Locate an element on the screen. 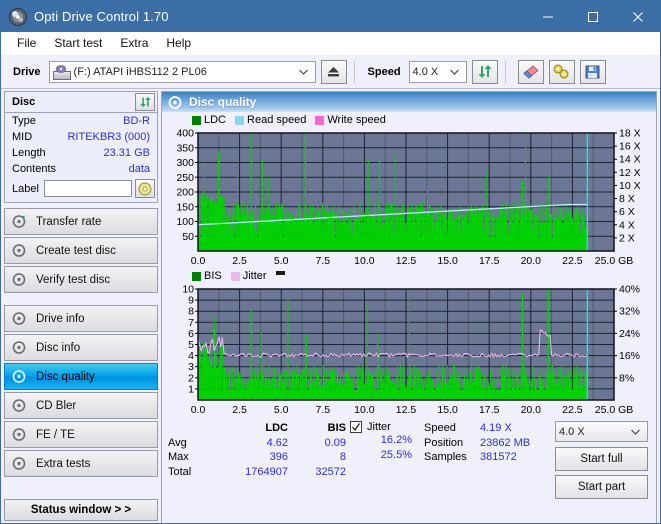  legend-label-ldc: LDC is located at coordinates (215, 120).